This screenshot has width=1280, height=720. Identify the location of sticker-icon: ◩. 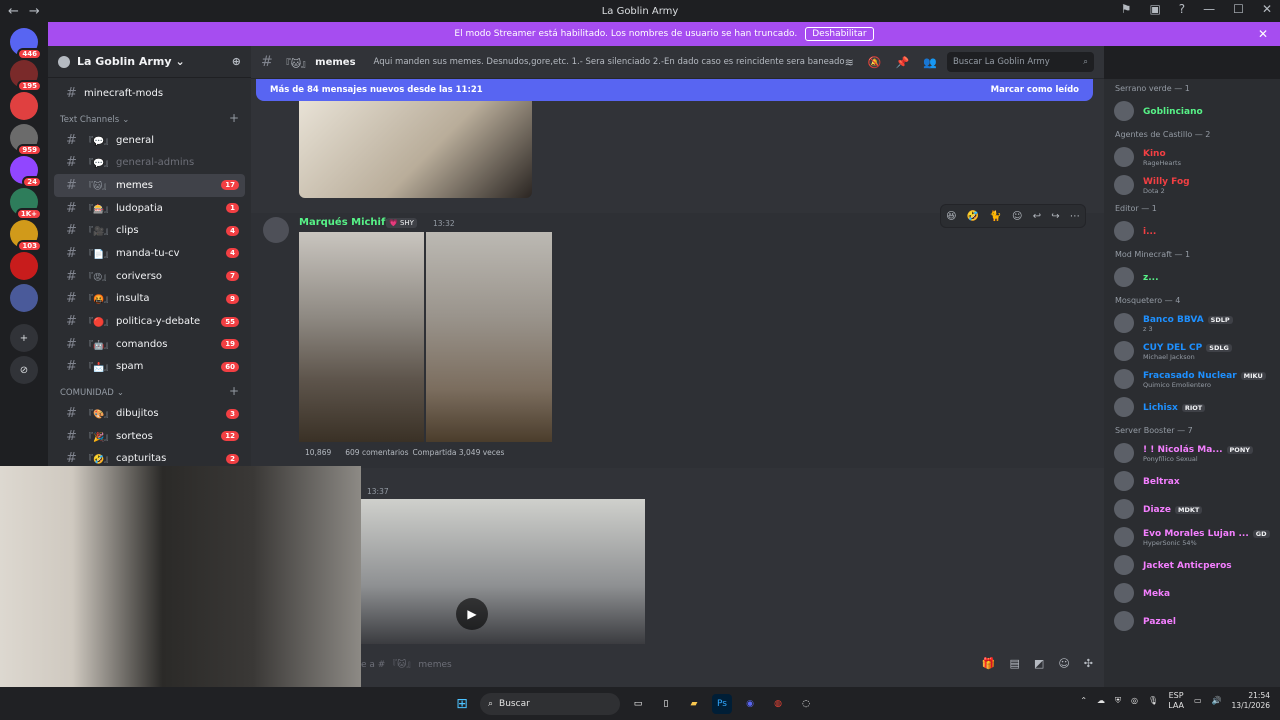
(1039, 663).